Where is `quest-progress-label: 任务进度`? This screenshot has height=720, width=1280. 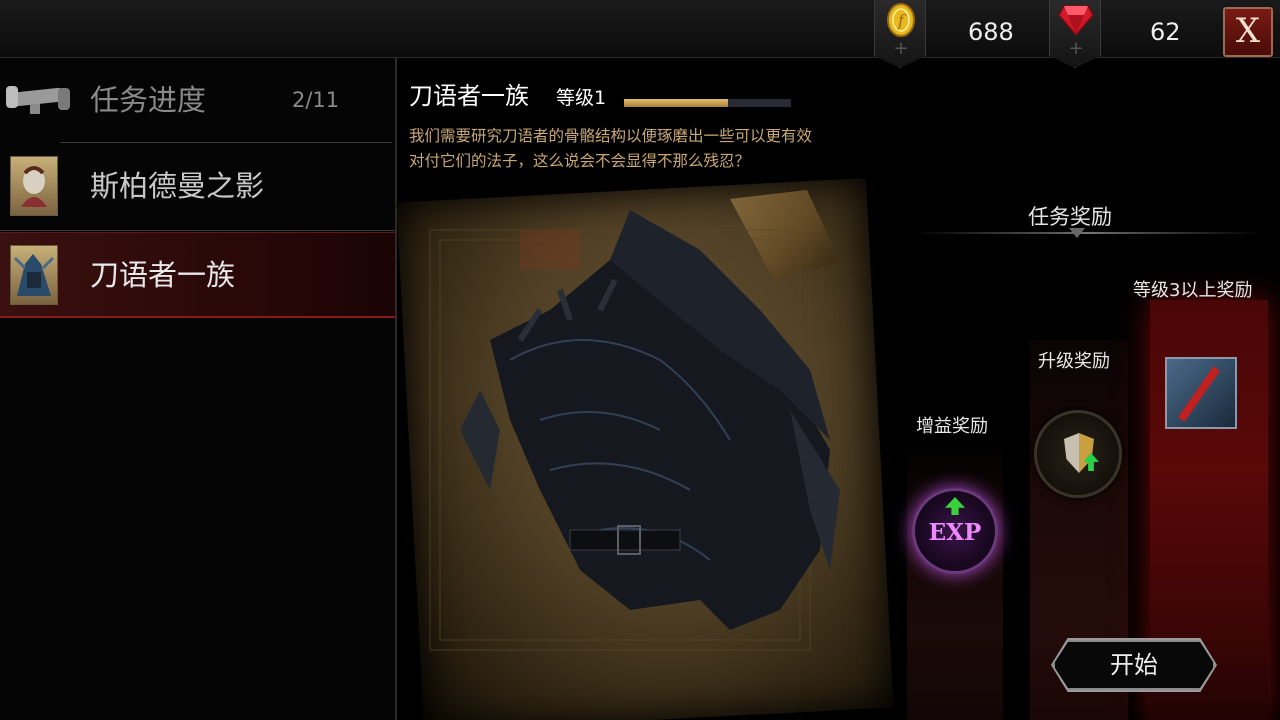 quest-progress-label: 任务进度 is located at coordinates (148, 100).